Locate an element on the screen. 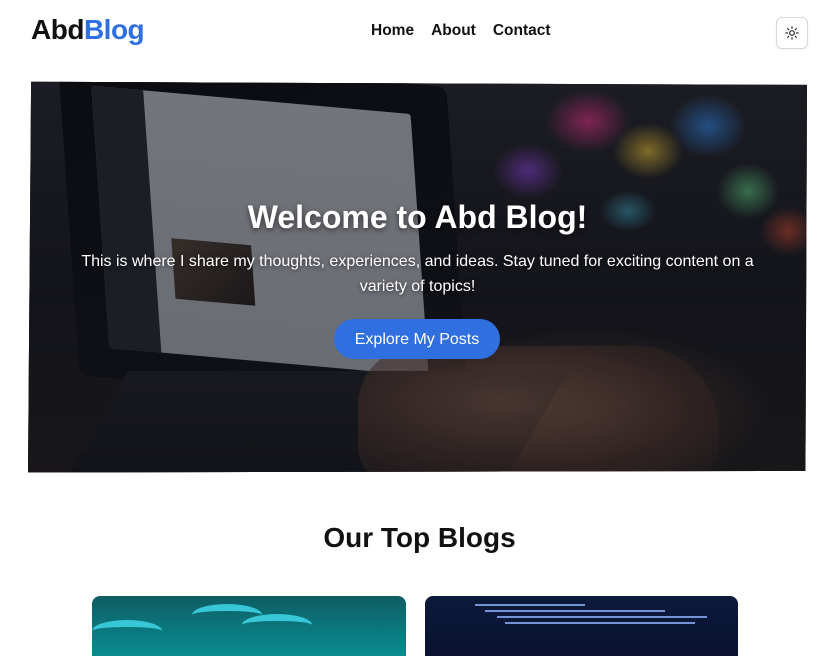 Image resolution: width=839 pixels, height=656 pixels. sun-icon is located at coordinates (792, 33).